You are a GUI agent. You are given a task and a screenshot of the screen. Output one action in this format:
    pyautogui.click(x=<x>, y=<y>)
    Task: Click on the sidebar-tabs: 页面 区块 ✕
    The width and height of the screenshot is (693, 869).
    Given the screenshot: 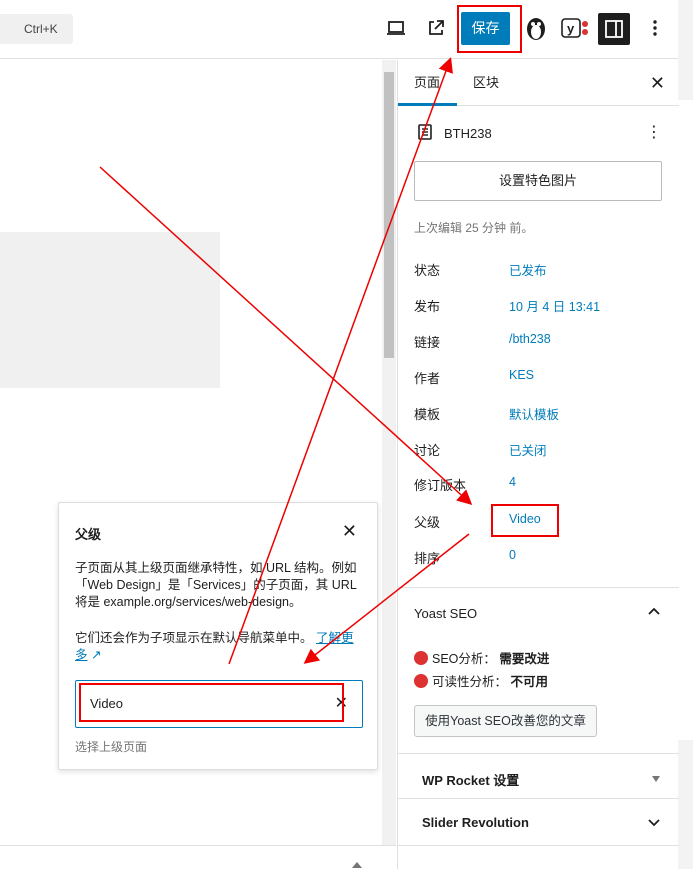 What is the action you would take?
    pyautogui.click(x=538, y=83)
    